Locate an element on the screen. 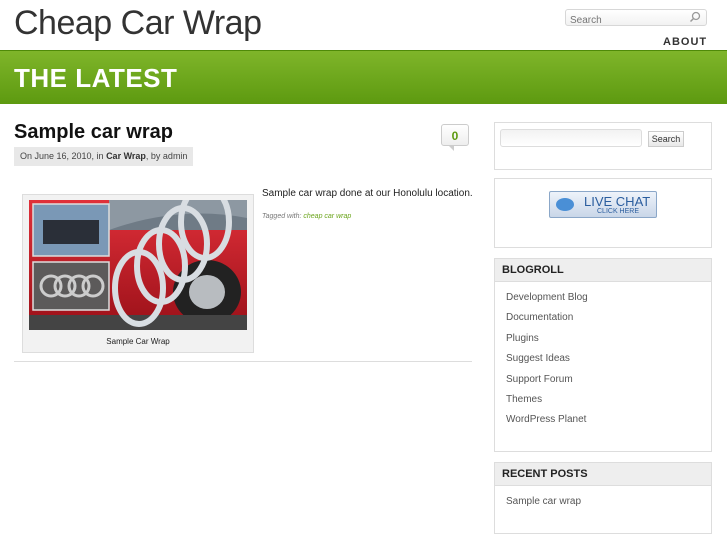 Image resolution: width=727 pixels, height=545 pixels. header-search is located at coordinates (636, 18).